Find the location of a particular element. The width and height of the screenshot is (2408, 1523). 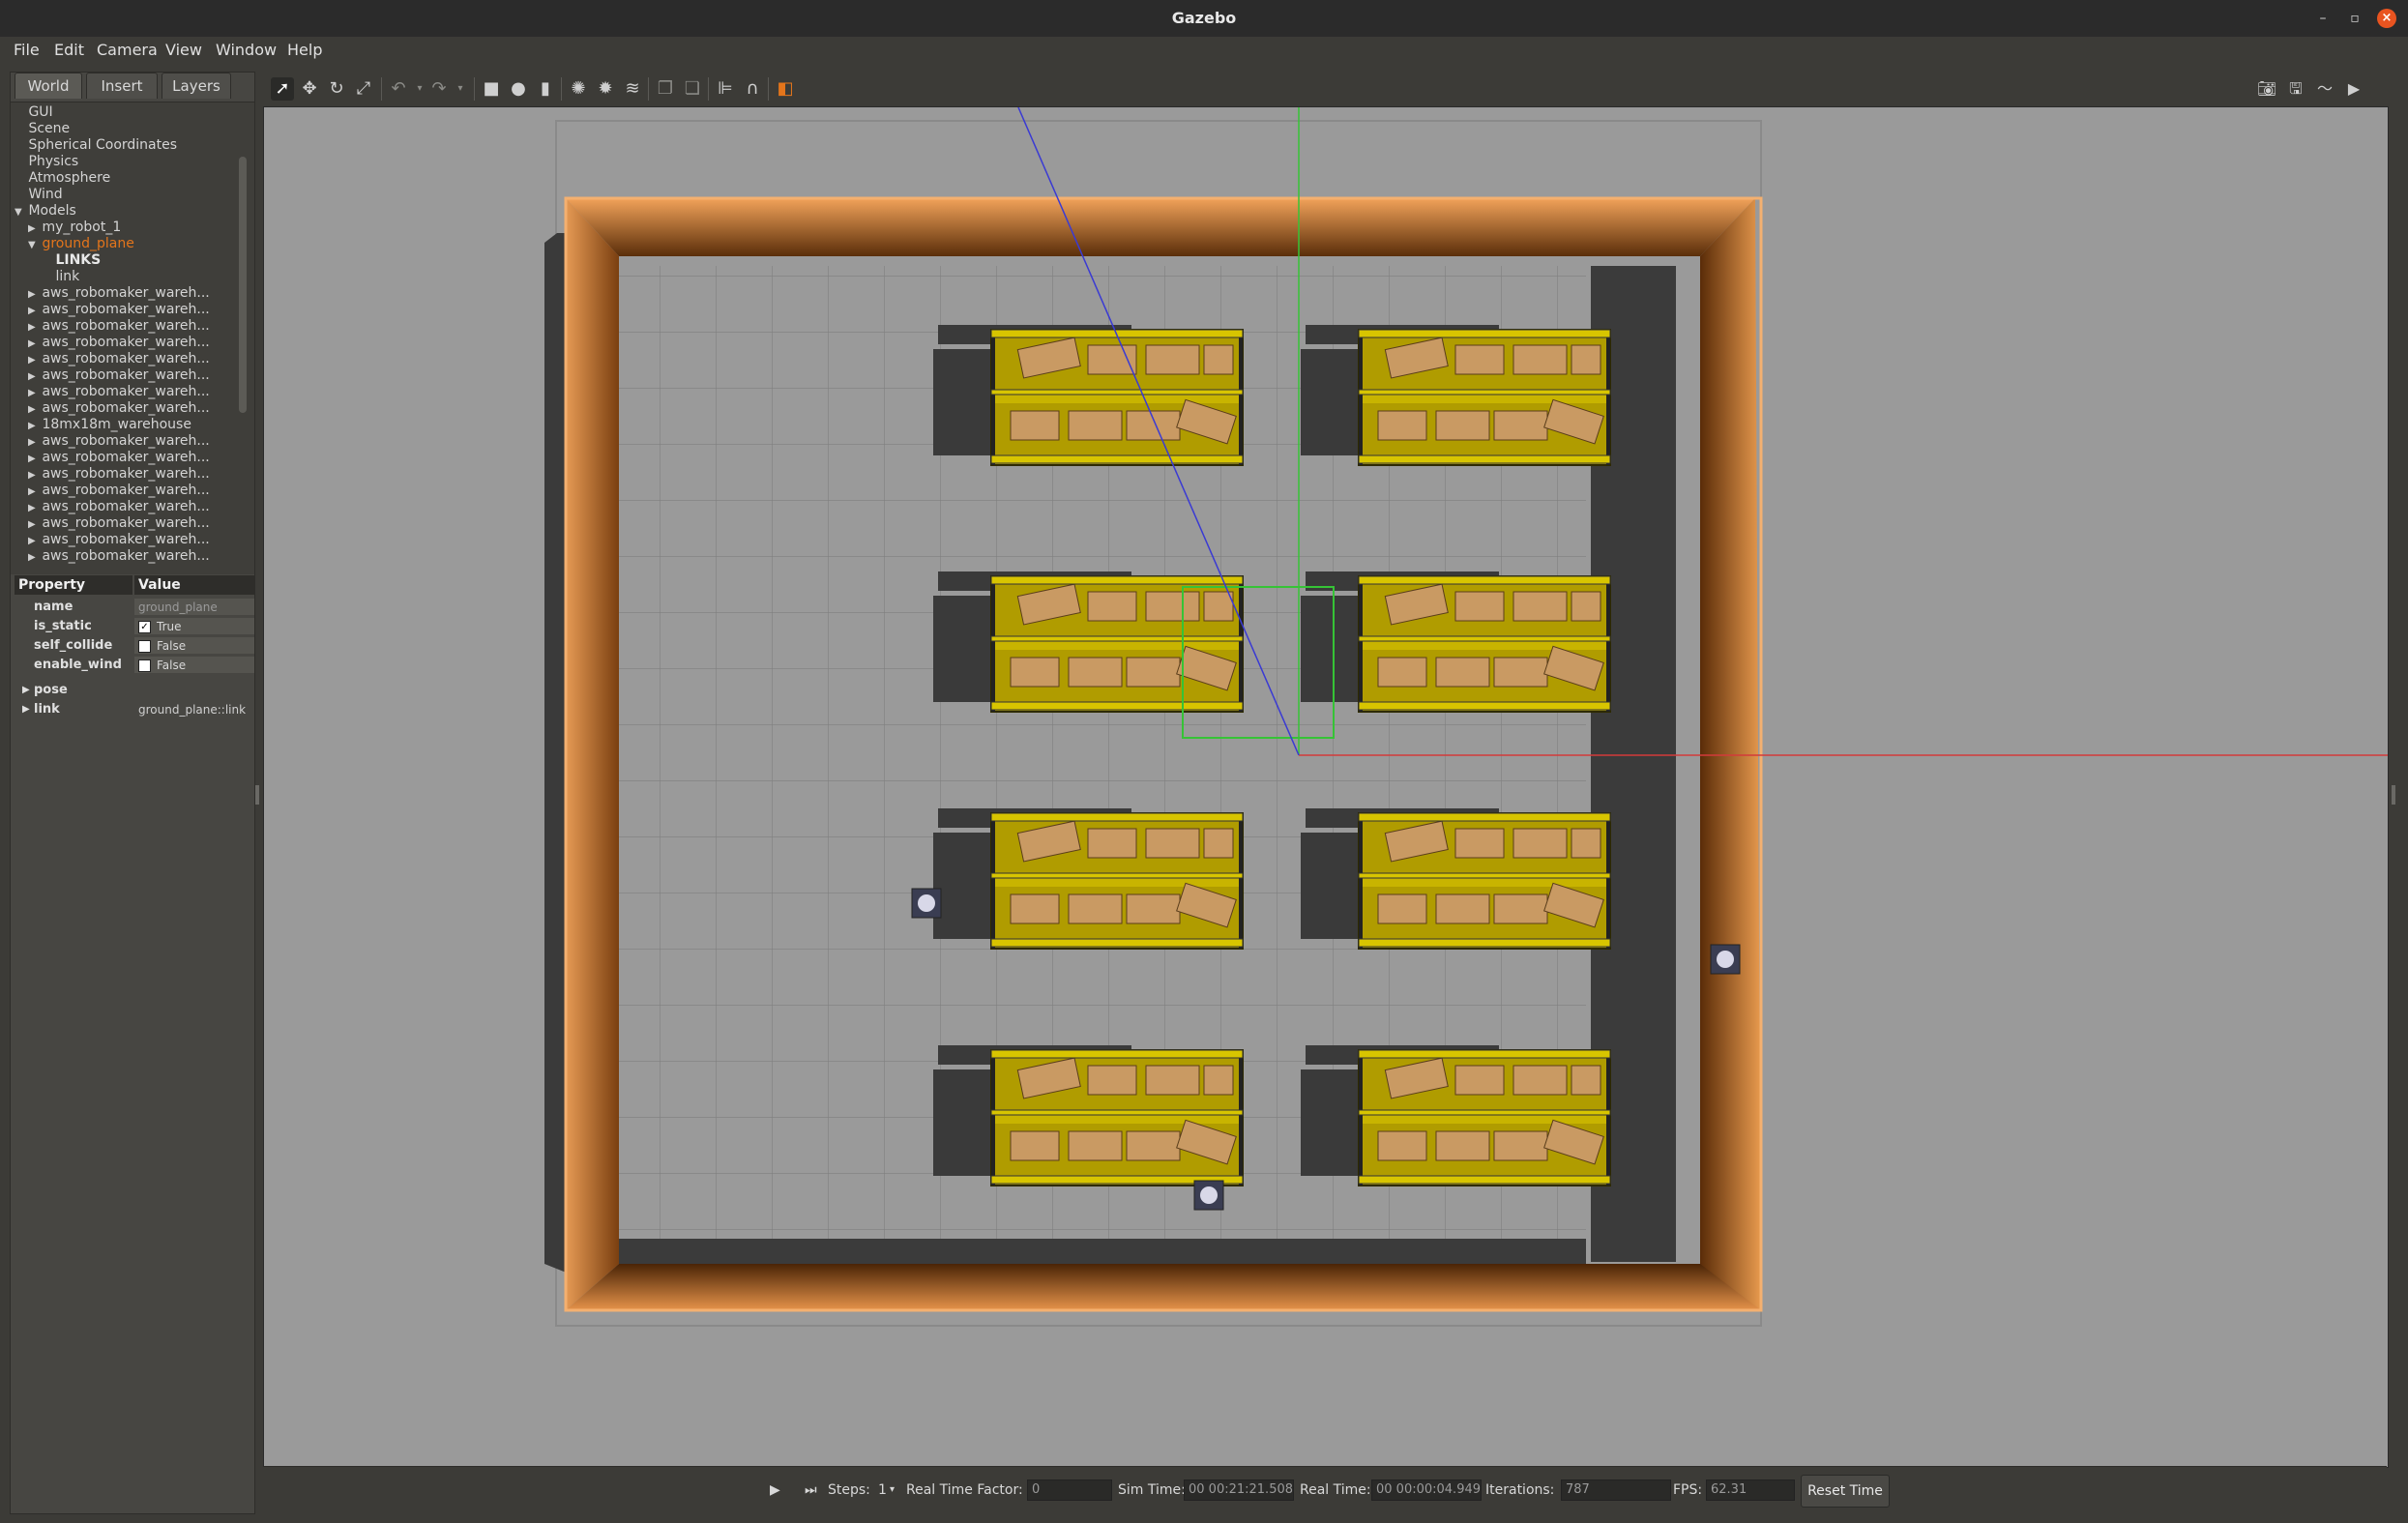

tree-item: Spherical Coordinates is located at coordinates (96, 145).